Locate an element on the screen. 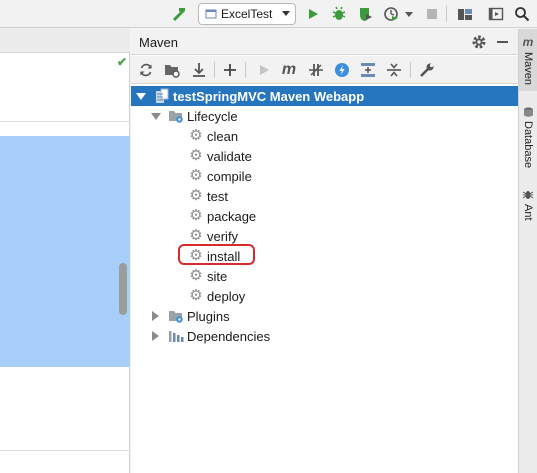 The image size is (537, 473). chevron-down-icon is located at coordinates (286, 13).